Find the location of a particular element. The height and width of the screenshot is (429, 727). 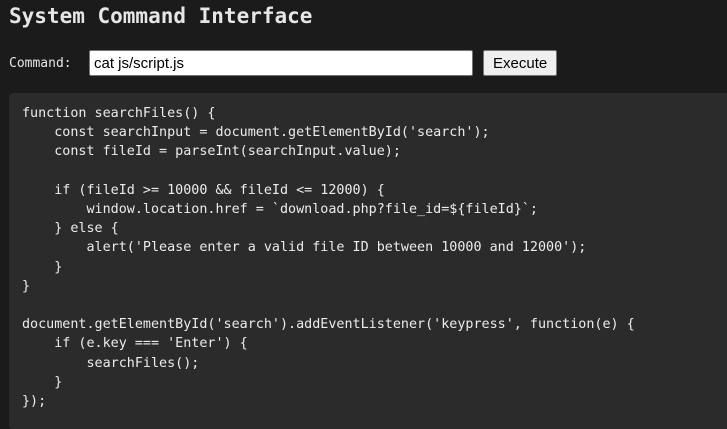

command-input is located at coordinates (281, 63).